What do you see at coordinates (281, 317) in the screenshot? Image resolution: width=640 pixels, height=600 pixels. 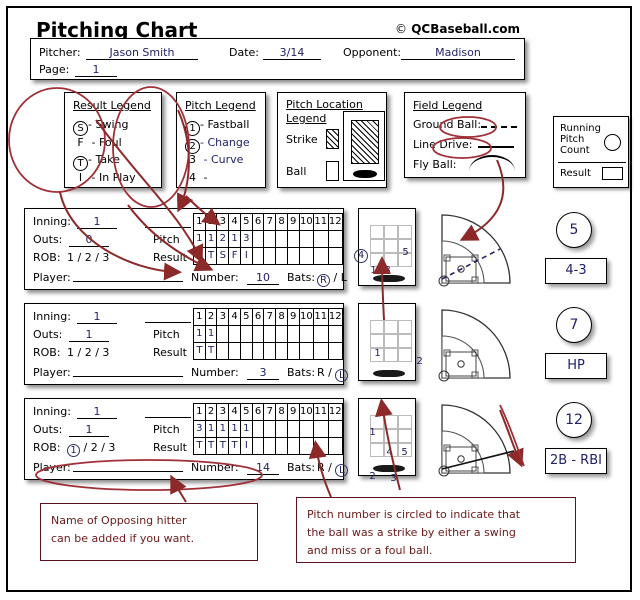 I see `grid-header-cell: 8` at bounding box center [281, 317].